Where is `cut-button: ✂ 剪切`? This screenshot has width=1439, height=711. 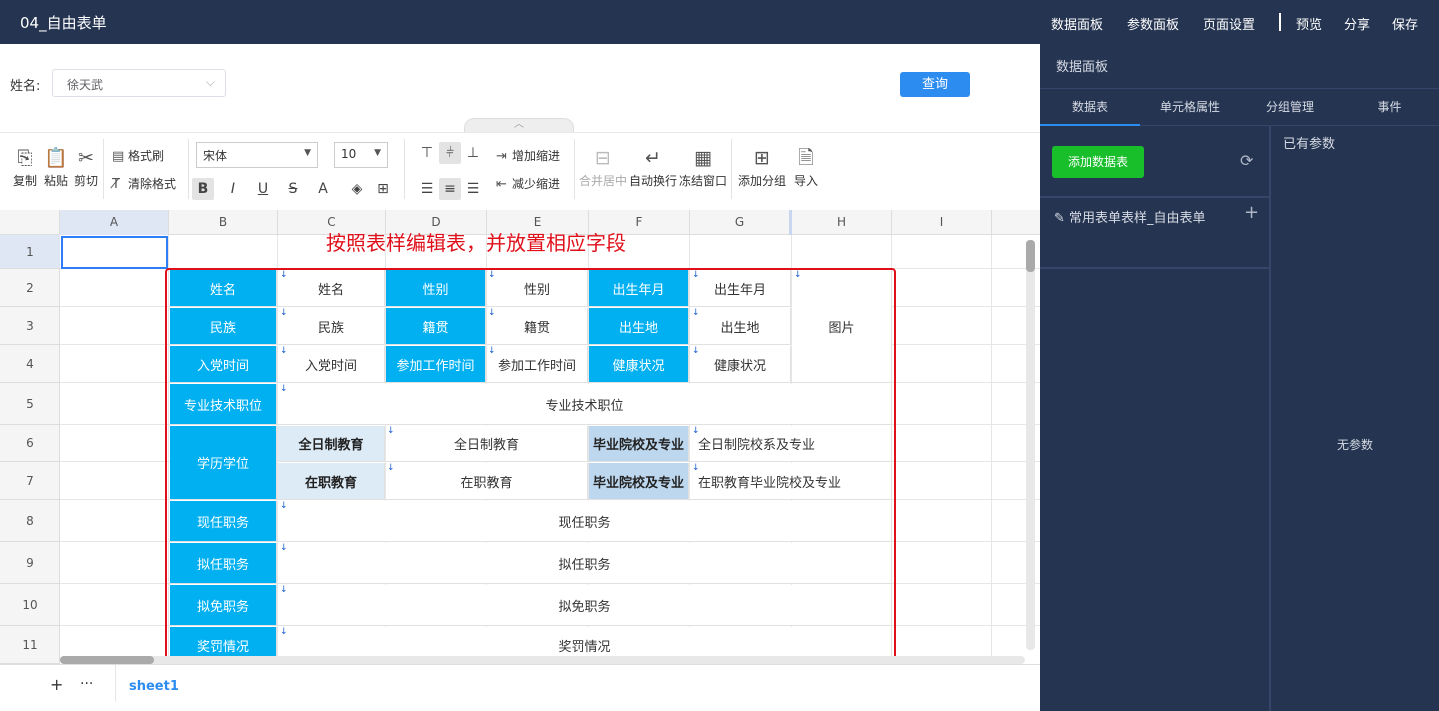
cut-button: ✂ 剪切 is located at coordinates (86, 168).